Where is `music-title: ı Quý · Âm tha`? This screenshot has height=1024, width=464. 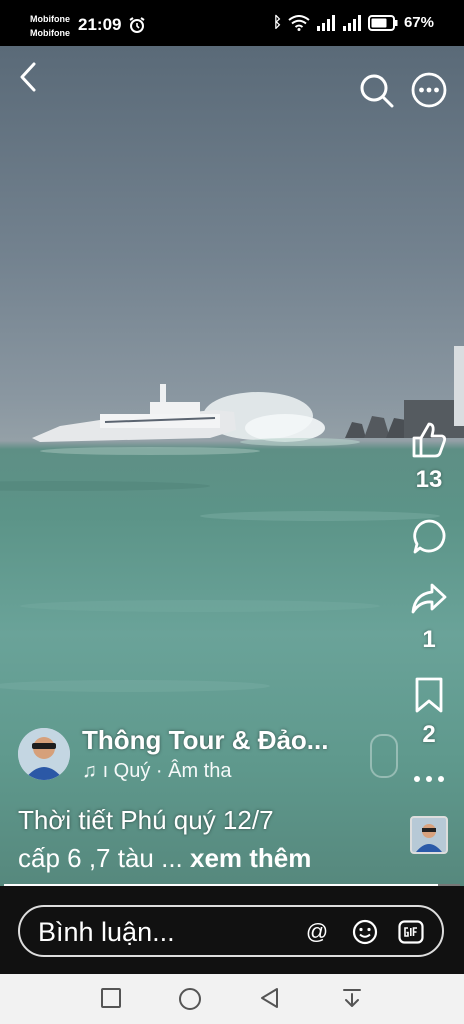 music-title: ı Quý · Âm tha is located at coordinates (167, 771).